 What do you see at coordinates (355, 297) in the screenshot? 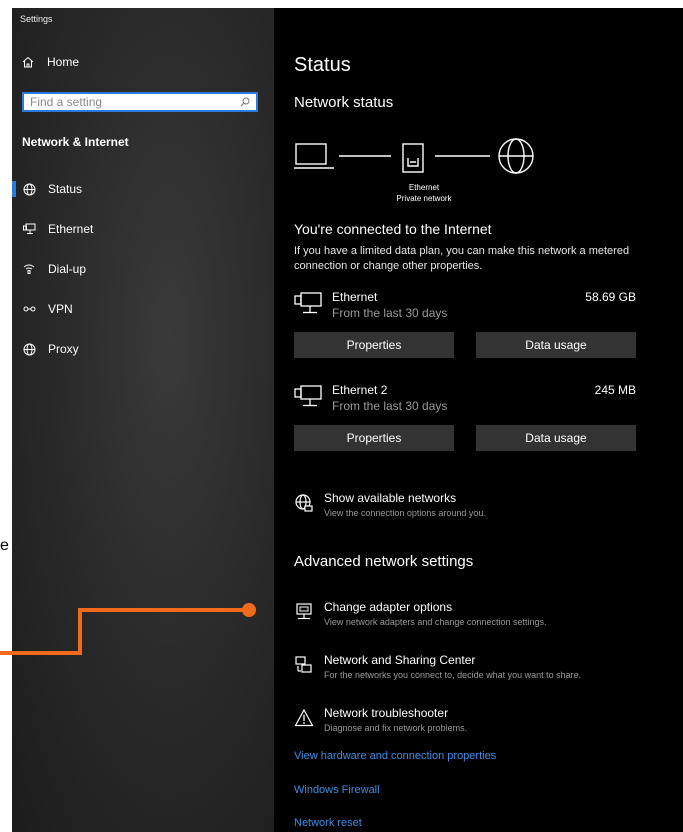
I see `adapter-name: Ethernet` at bounding box center [355, 297].